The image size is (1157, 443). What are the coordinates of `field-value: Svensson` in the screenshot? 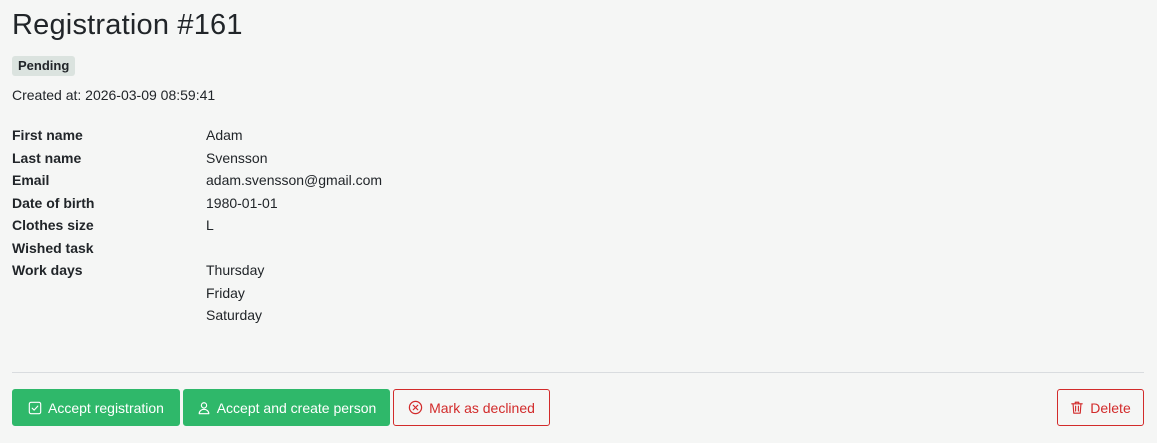 It's located at (237, 157).